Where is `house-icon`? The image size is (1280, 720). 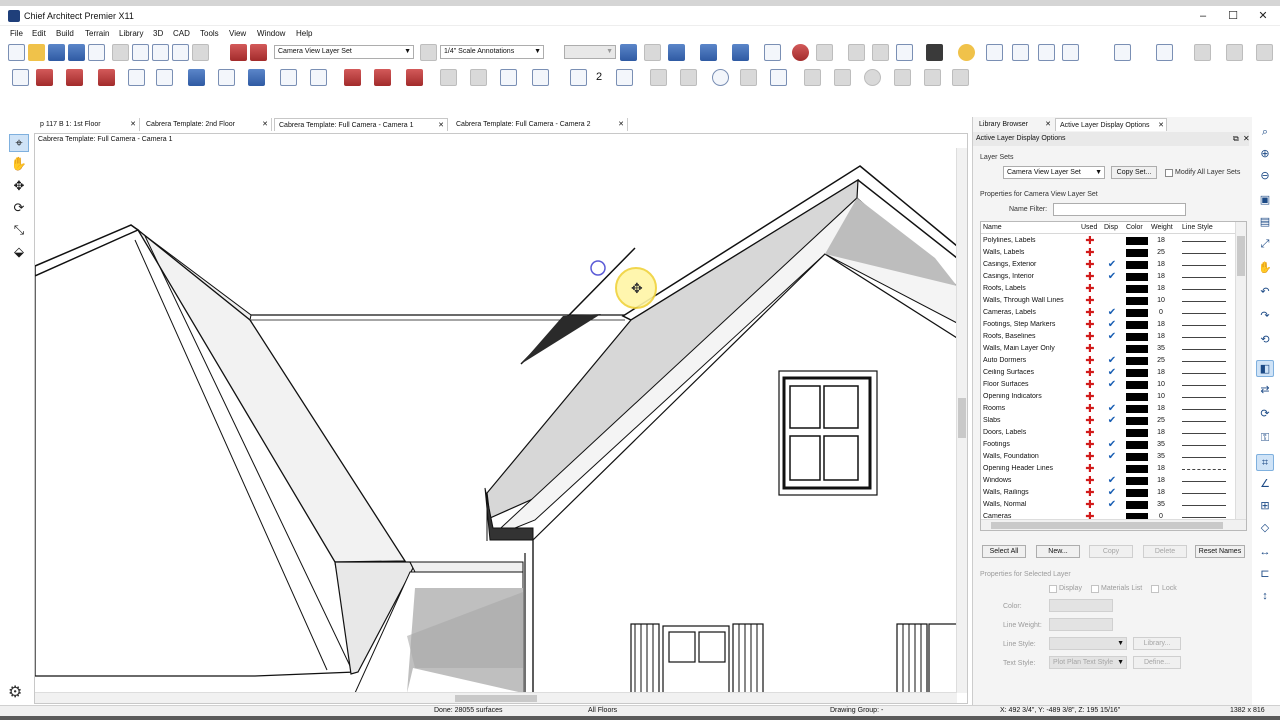
house-icon is located at coordinates (904, 52).